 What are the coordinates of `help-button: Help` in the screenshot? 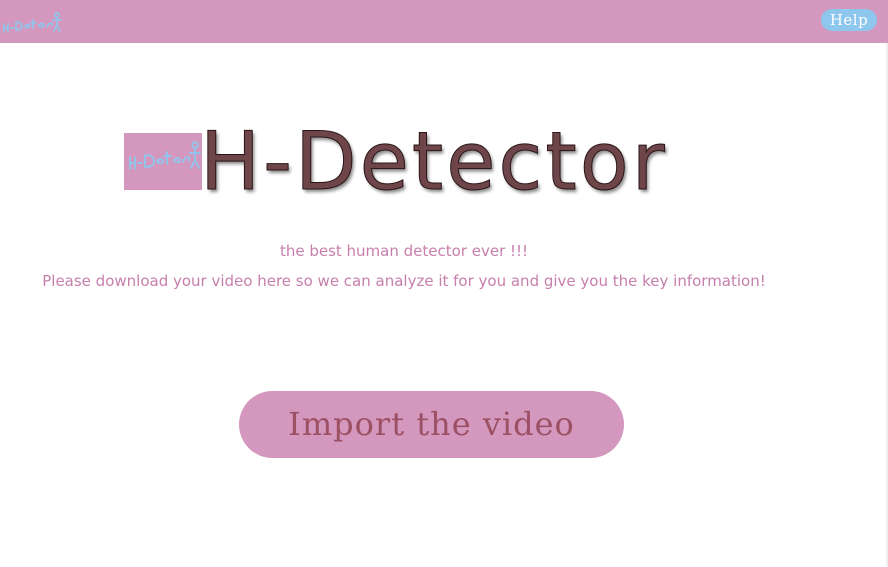 It's located at (849, 20).